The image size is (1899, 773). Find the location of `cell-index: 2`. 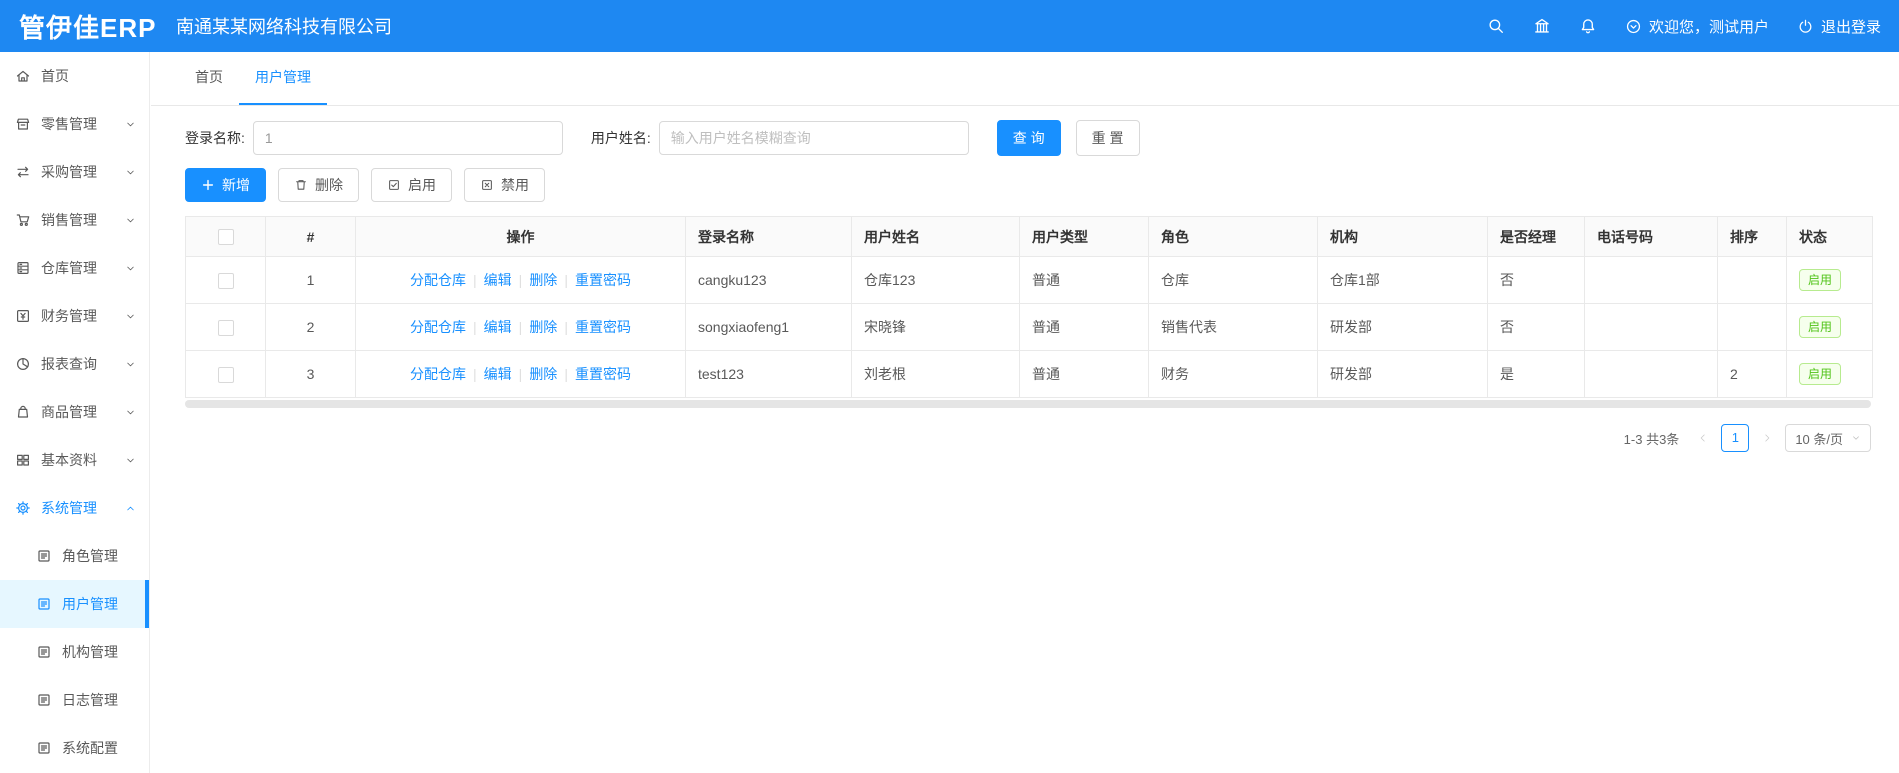

cell-index: 2 is located at coordinates (310, 327).